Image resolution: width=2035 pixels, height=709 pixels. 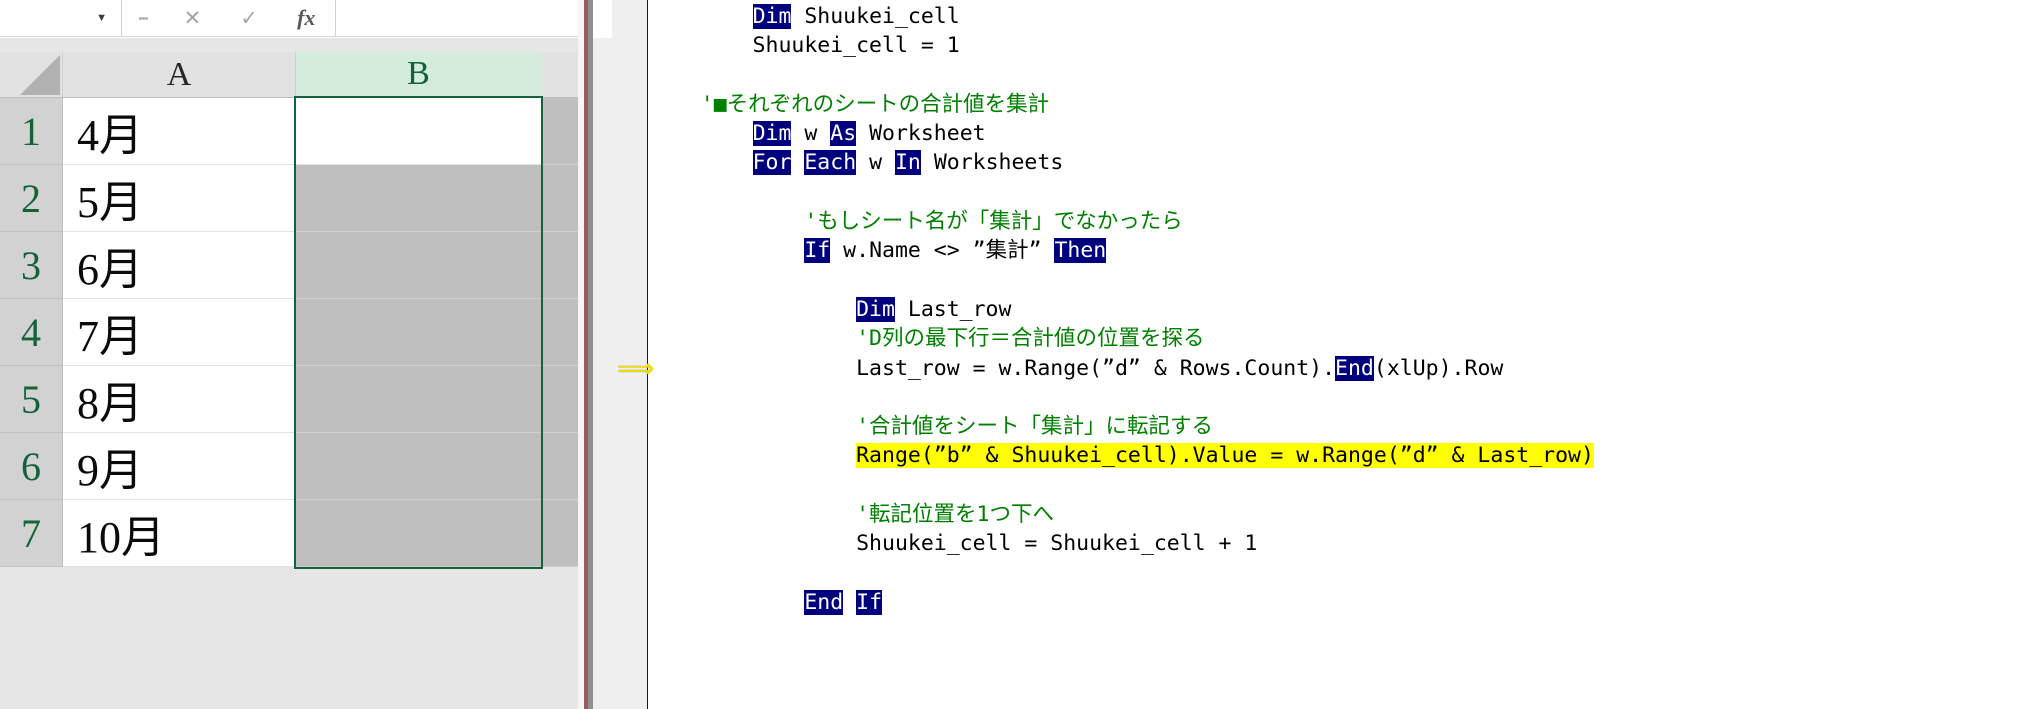 I want to click on cell-a1: 4月, so click(x=179, y=131).